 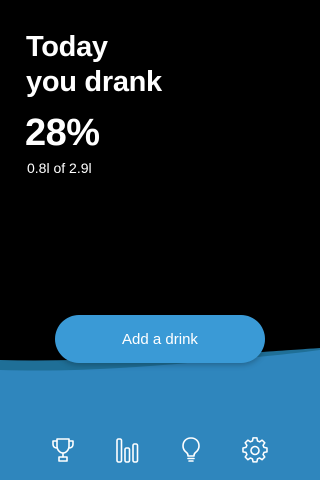 I want to click on tab-settings, so click(x=255, y=450).